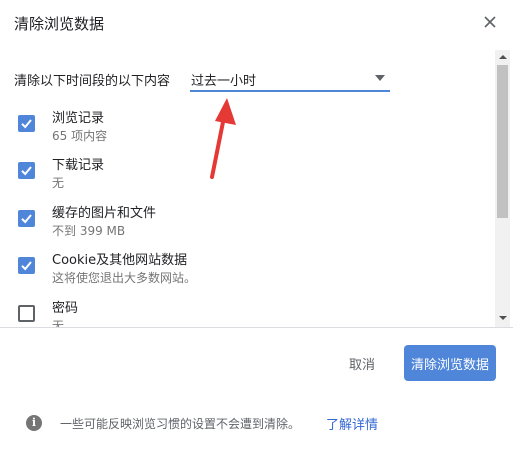 Image resolution: width=513 pixels, height=452 pixels. Describe the element at coordinates (120, 260) in the screenshot. I see `option-title: Cookie及其他网站数据` at that location.